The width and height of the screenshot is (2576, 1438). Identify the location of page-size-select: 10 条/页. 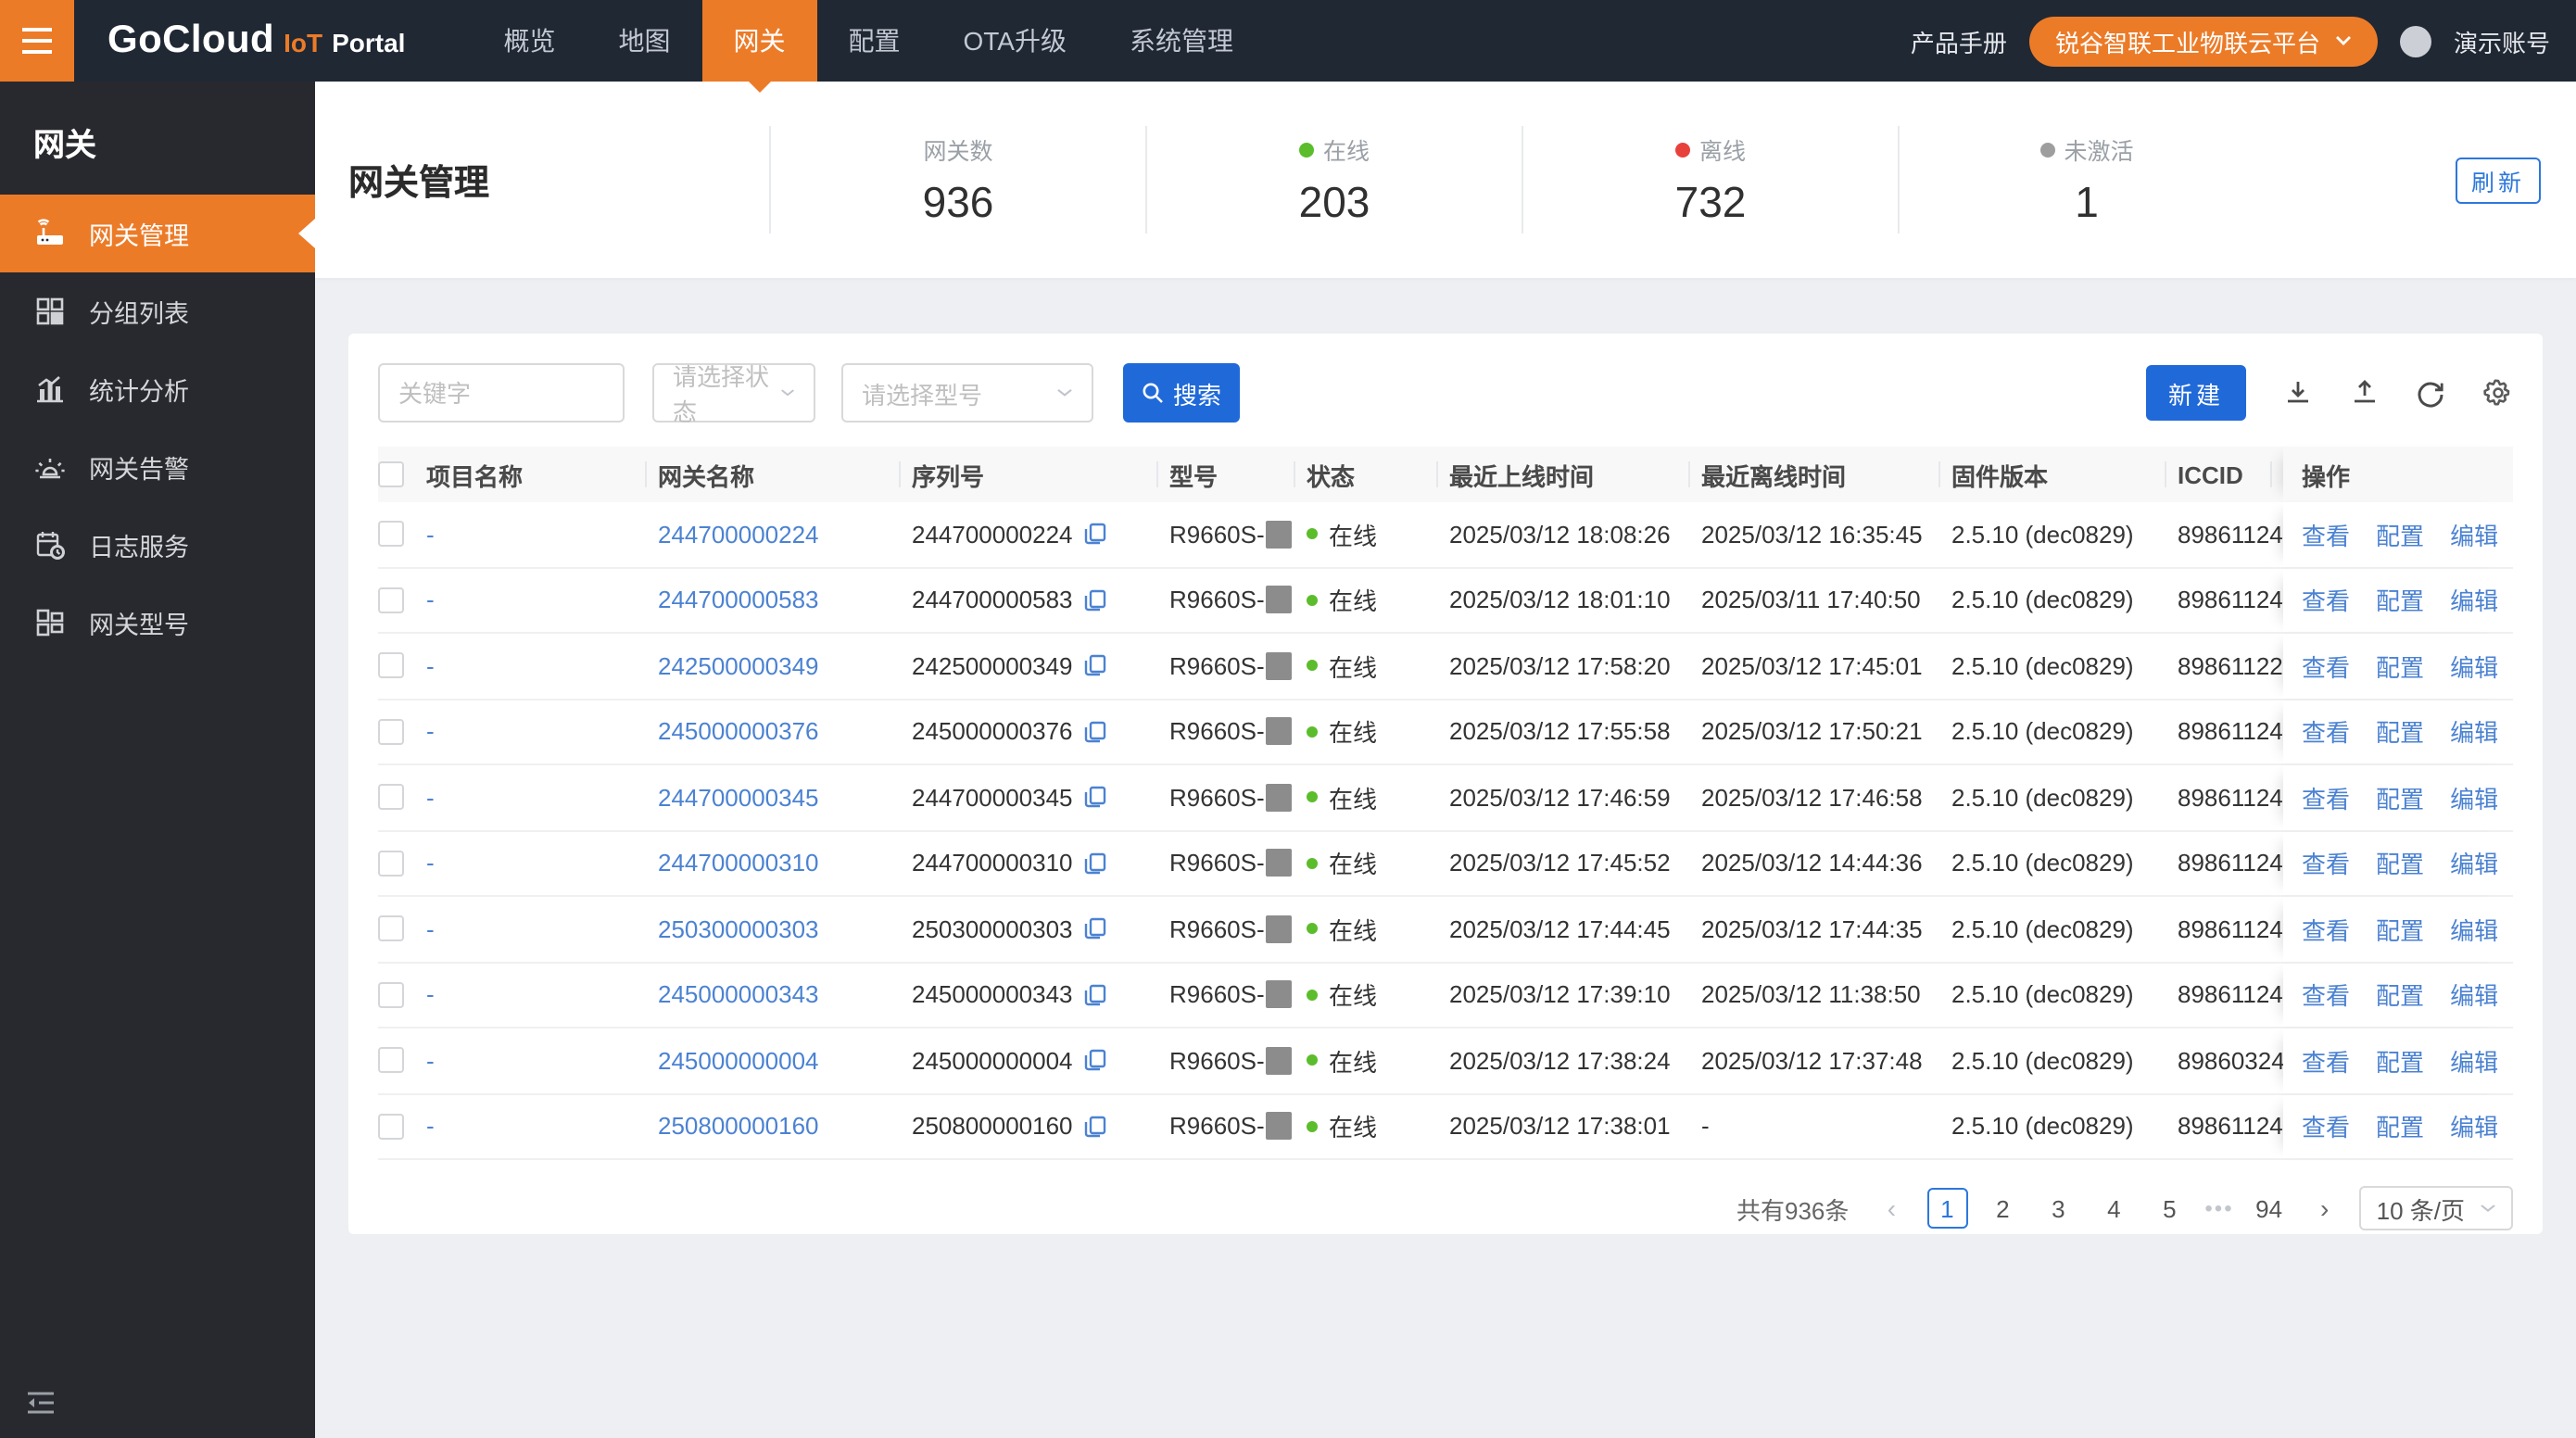
(2436, 1208).